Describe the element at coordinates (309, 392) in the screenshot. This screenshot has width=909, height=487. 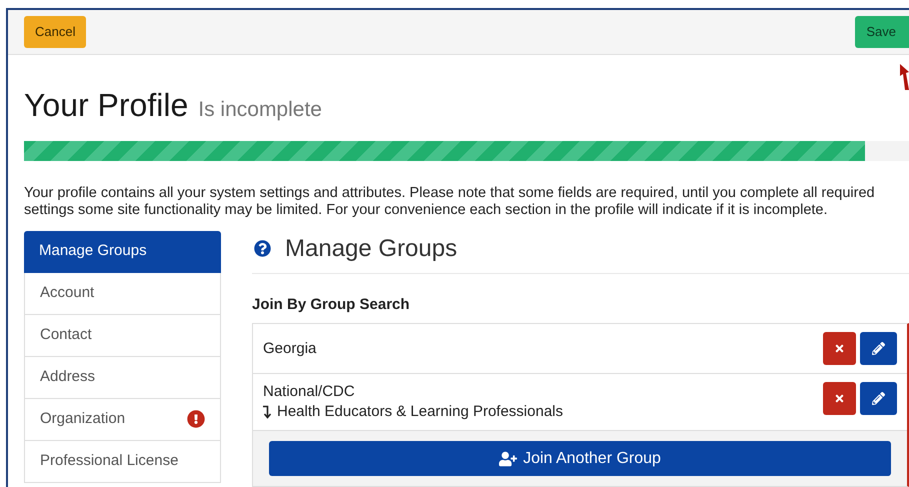
I see `group-name: National/CDC` at that location.